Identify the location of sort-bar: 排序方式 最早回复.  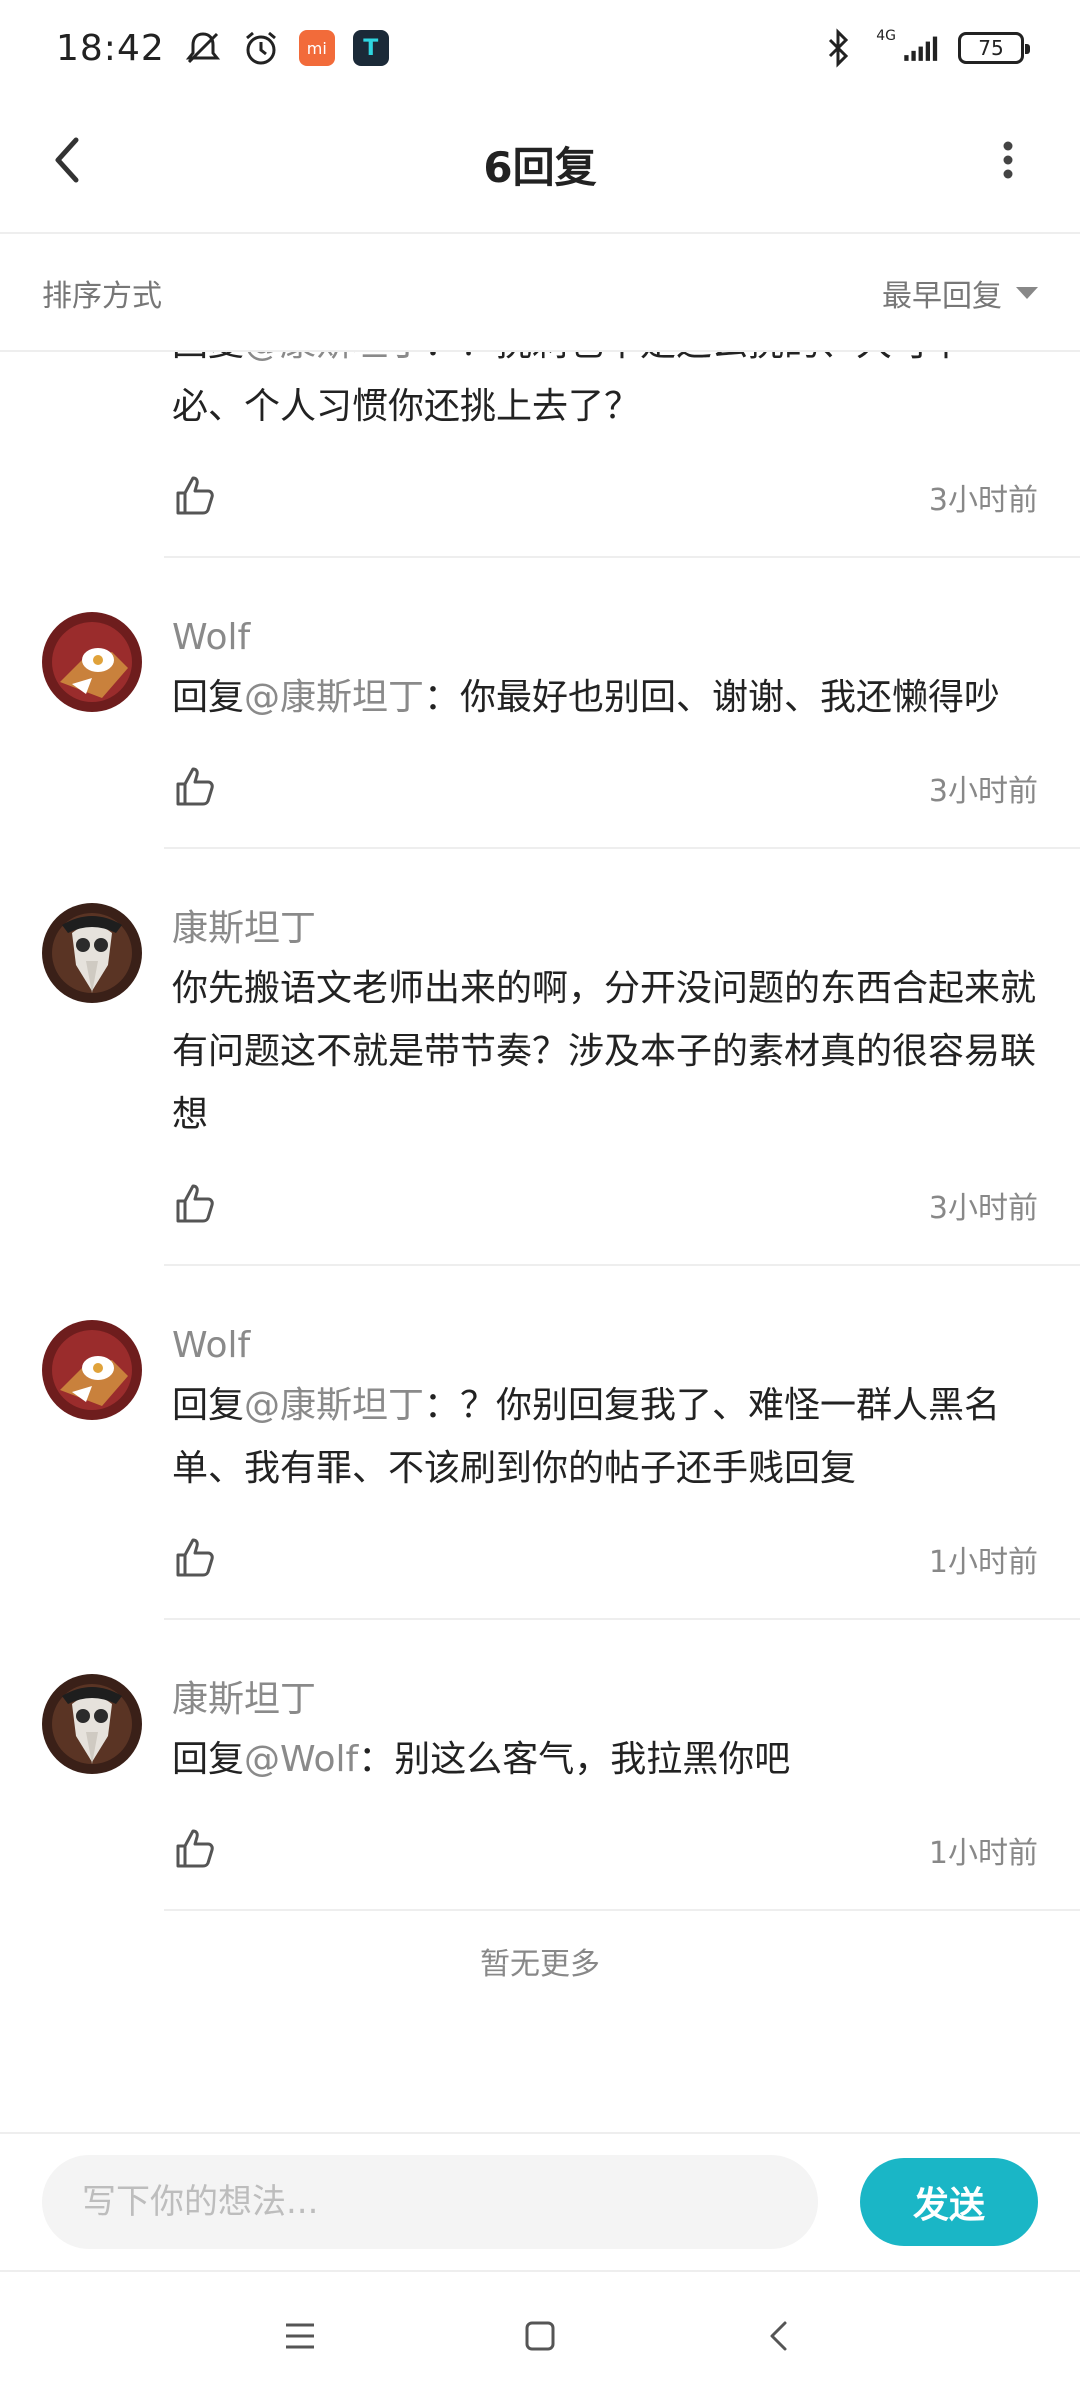
(540, 294).